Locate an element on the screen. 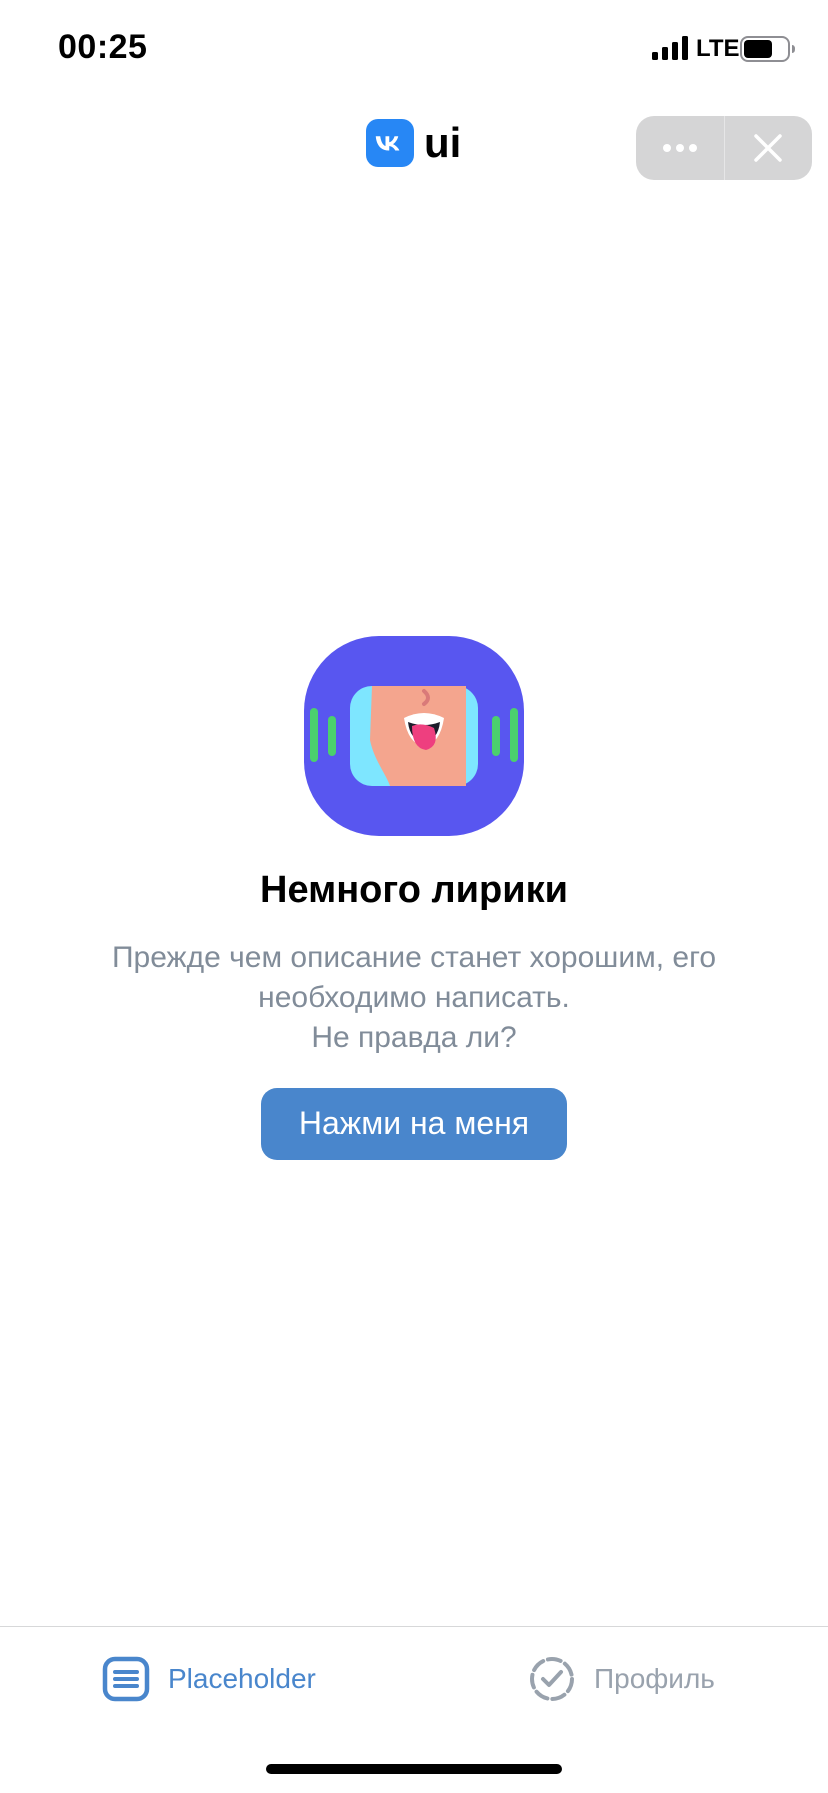  more-horizontal-icon is located at coordinates (679, 148).